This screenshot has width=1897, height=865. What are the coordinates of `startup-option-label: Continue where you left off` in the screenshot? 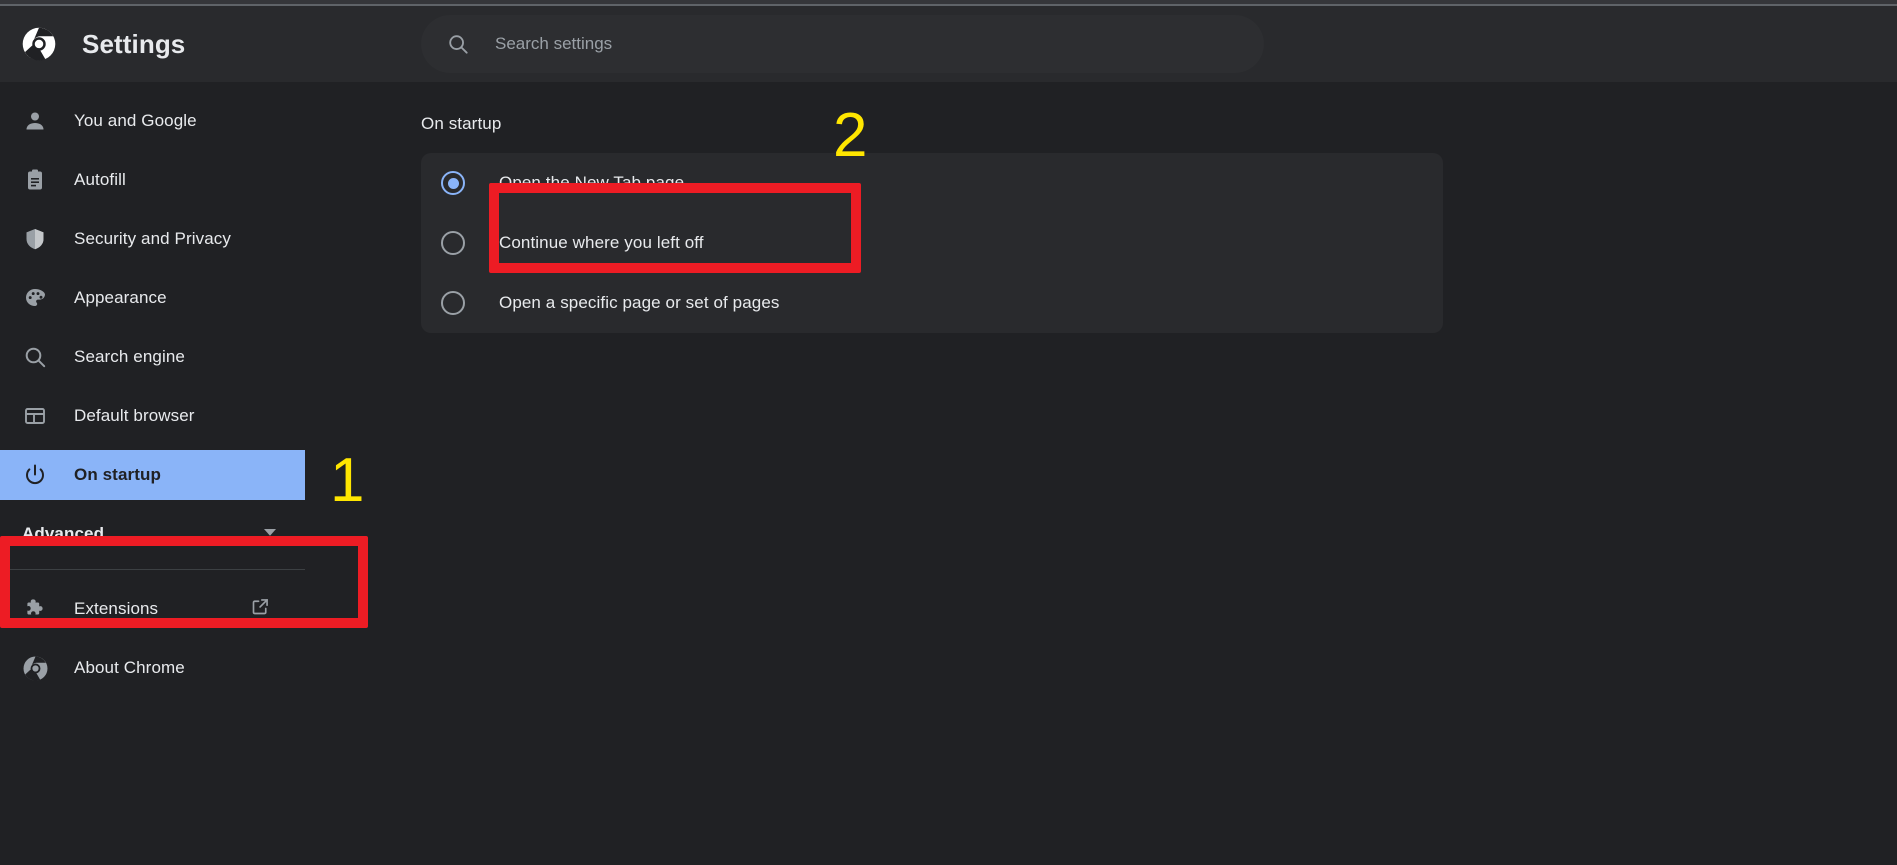 It's located at (601, 242).